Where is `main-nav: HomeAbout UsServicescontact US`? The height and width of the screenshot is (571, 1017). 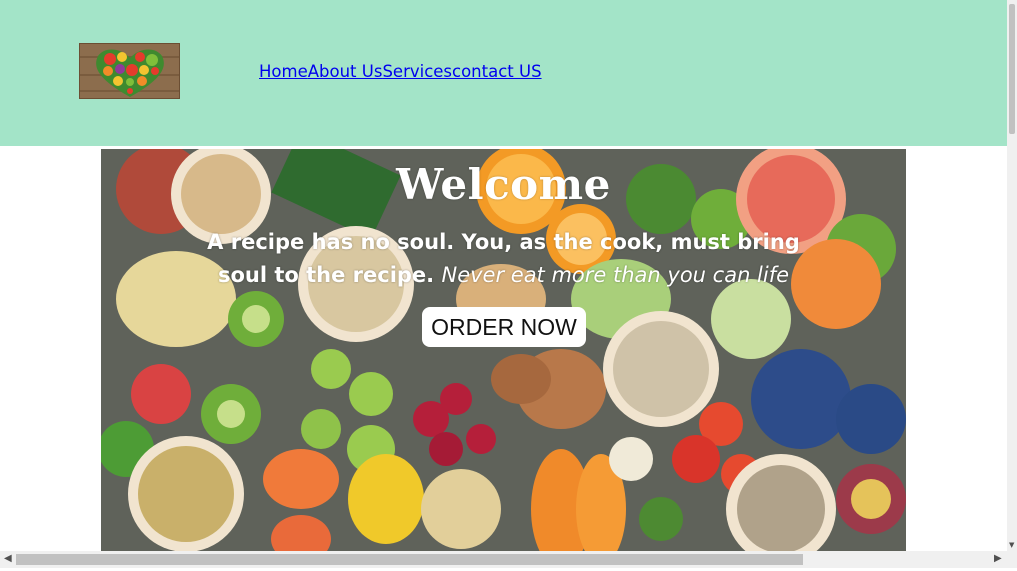 main-nav: HomeAbout UsServicescontact US is located at coordinates (400, 71).